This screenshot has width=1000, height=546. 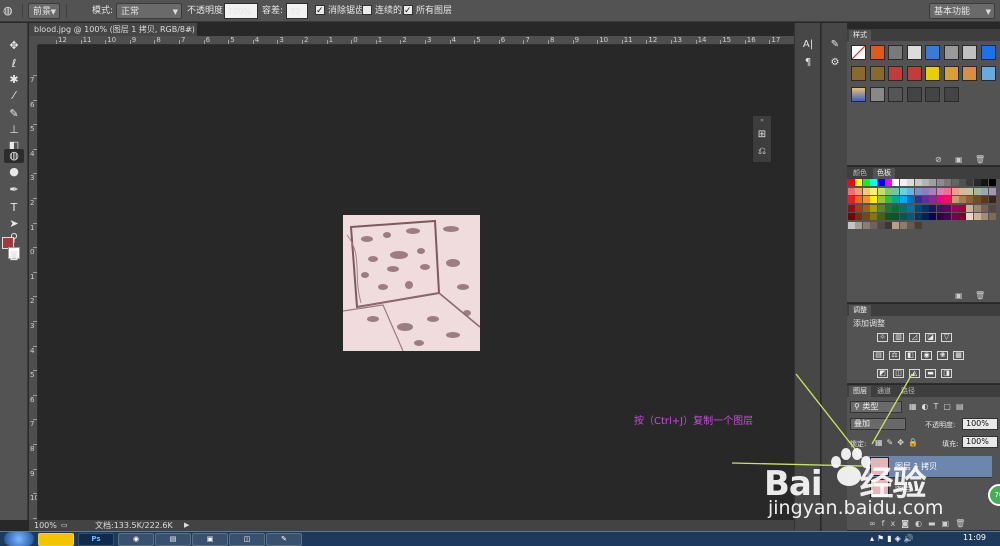 I want to click on photoshop-icon: Ps, so click(x=96, y=539).